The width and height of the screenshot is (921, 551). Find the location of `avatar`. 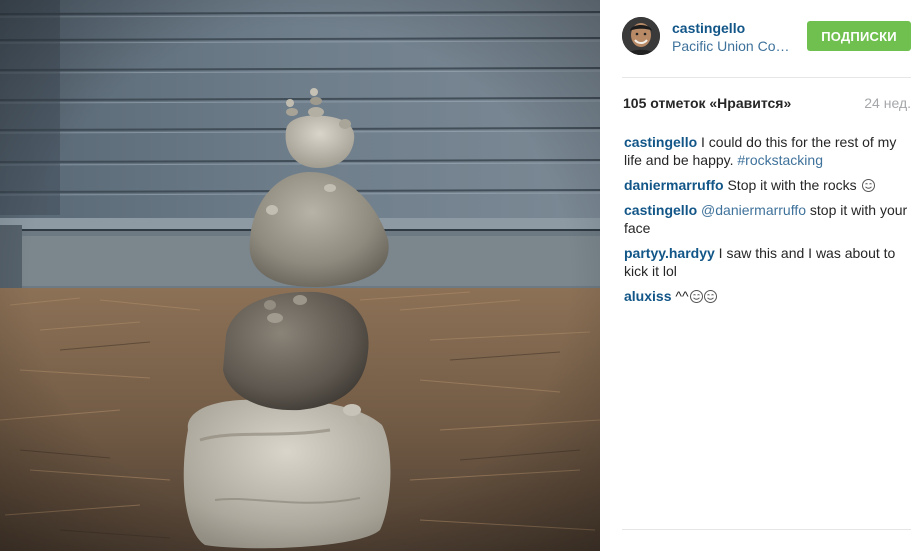

avatar is located at coordinates (641, 36).